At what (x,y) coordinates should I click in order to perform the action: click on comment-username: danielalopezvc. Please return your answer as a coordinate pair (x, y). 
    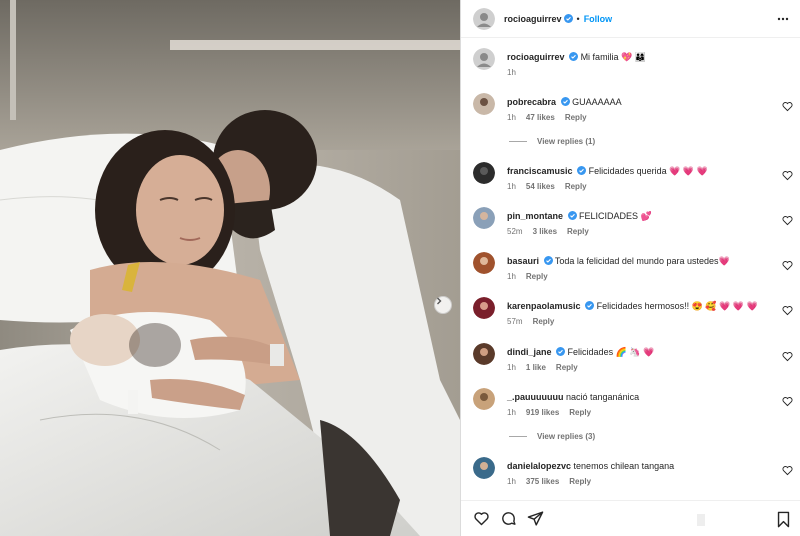
    Looking at the image, I should click on (539, 466).